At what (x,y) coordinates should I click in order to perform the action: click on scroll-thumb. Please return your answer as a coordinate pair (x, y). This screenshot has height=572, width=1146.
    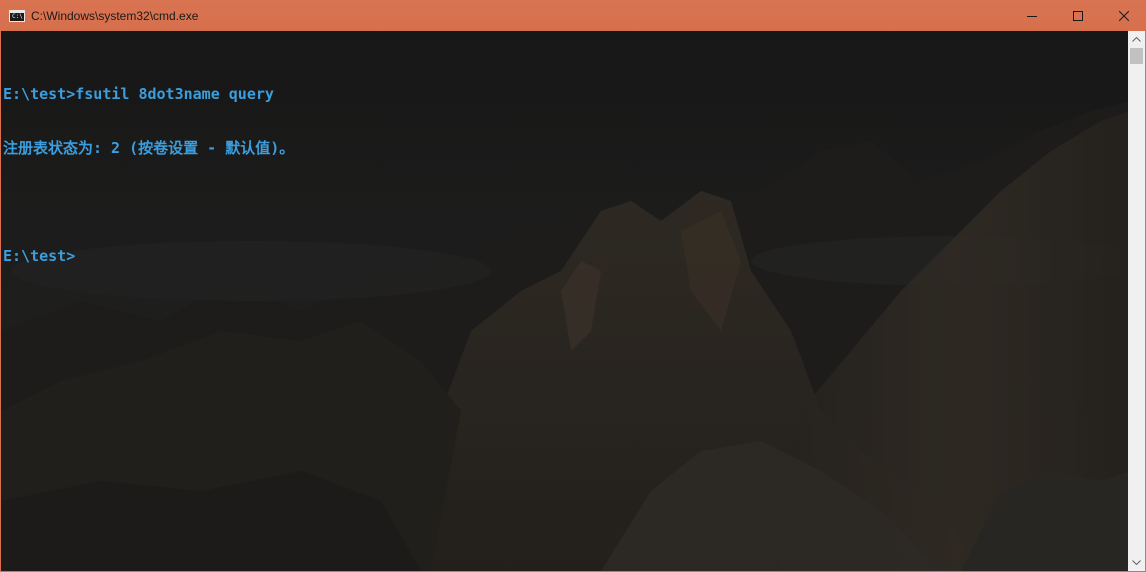
    Looking at the image, I should click on (1136, 56).